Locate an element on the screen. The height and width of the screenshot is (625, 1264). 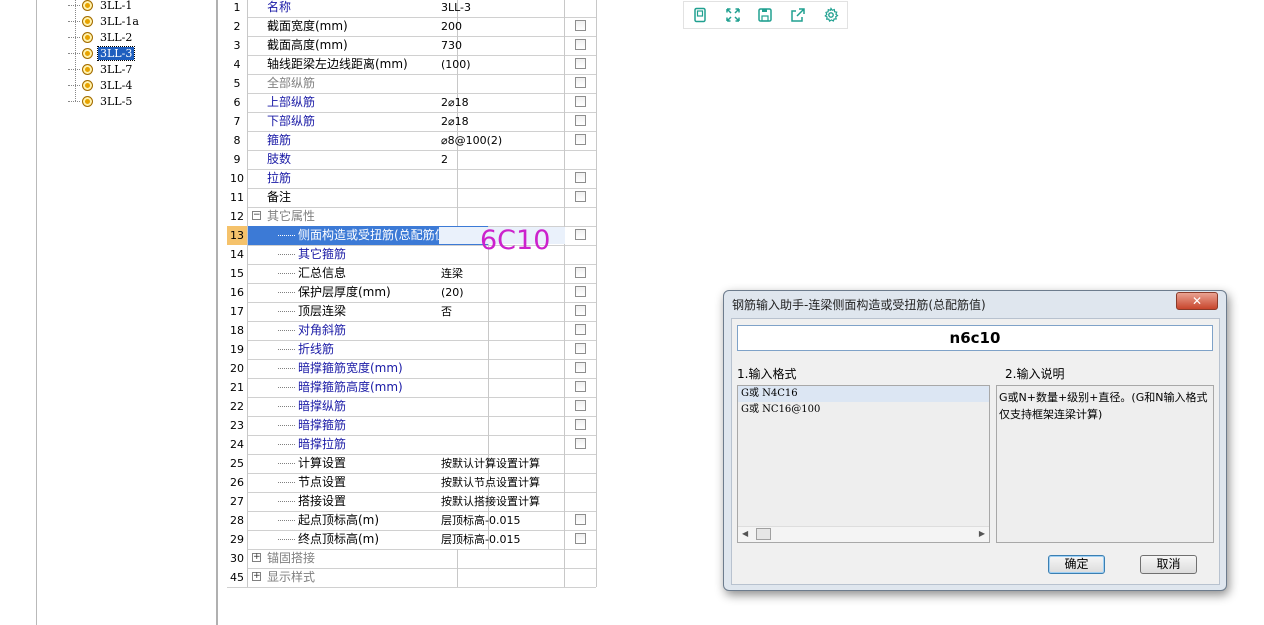
property-value: 2⌀18 is located at coordinates (502, 102).